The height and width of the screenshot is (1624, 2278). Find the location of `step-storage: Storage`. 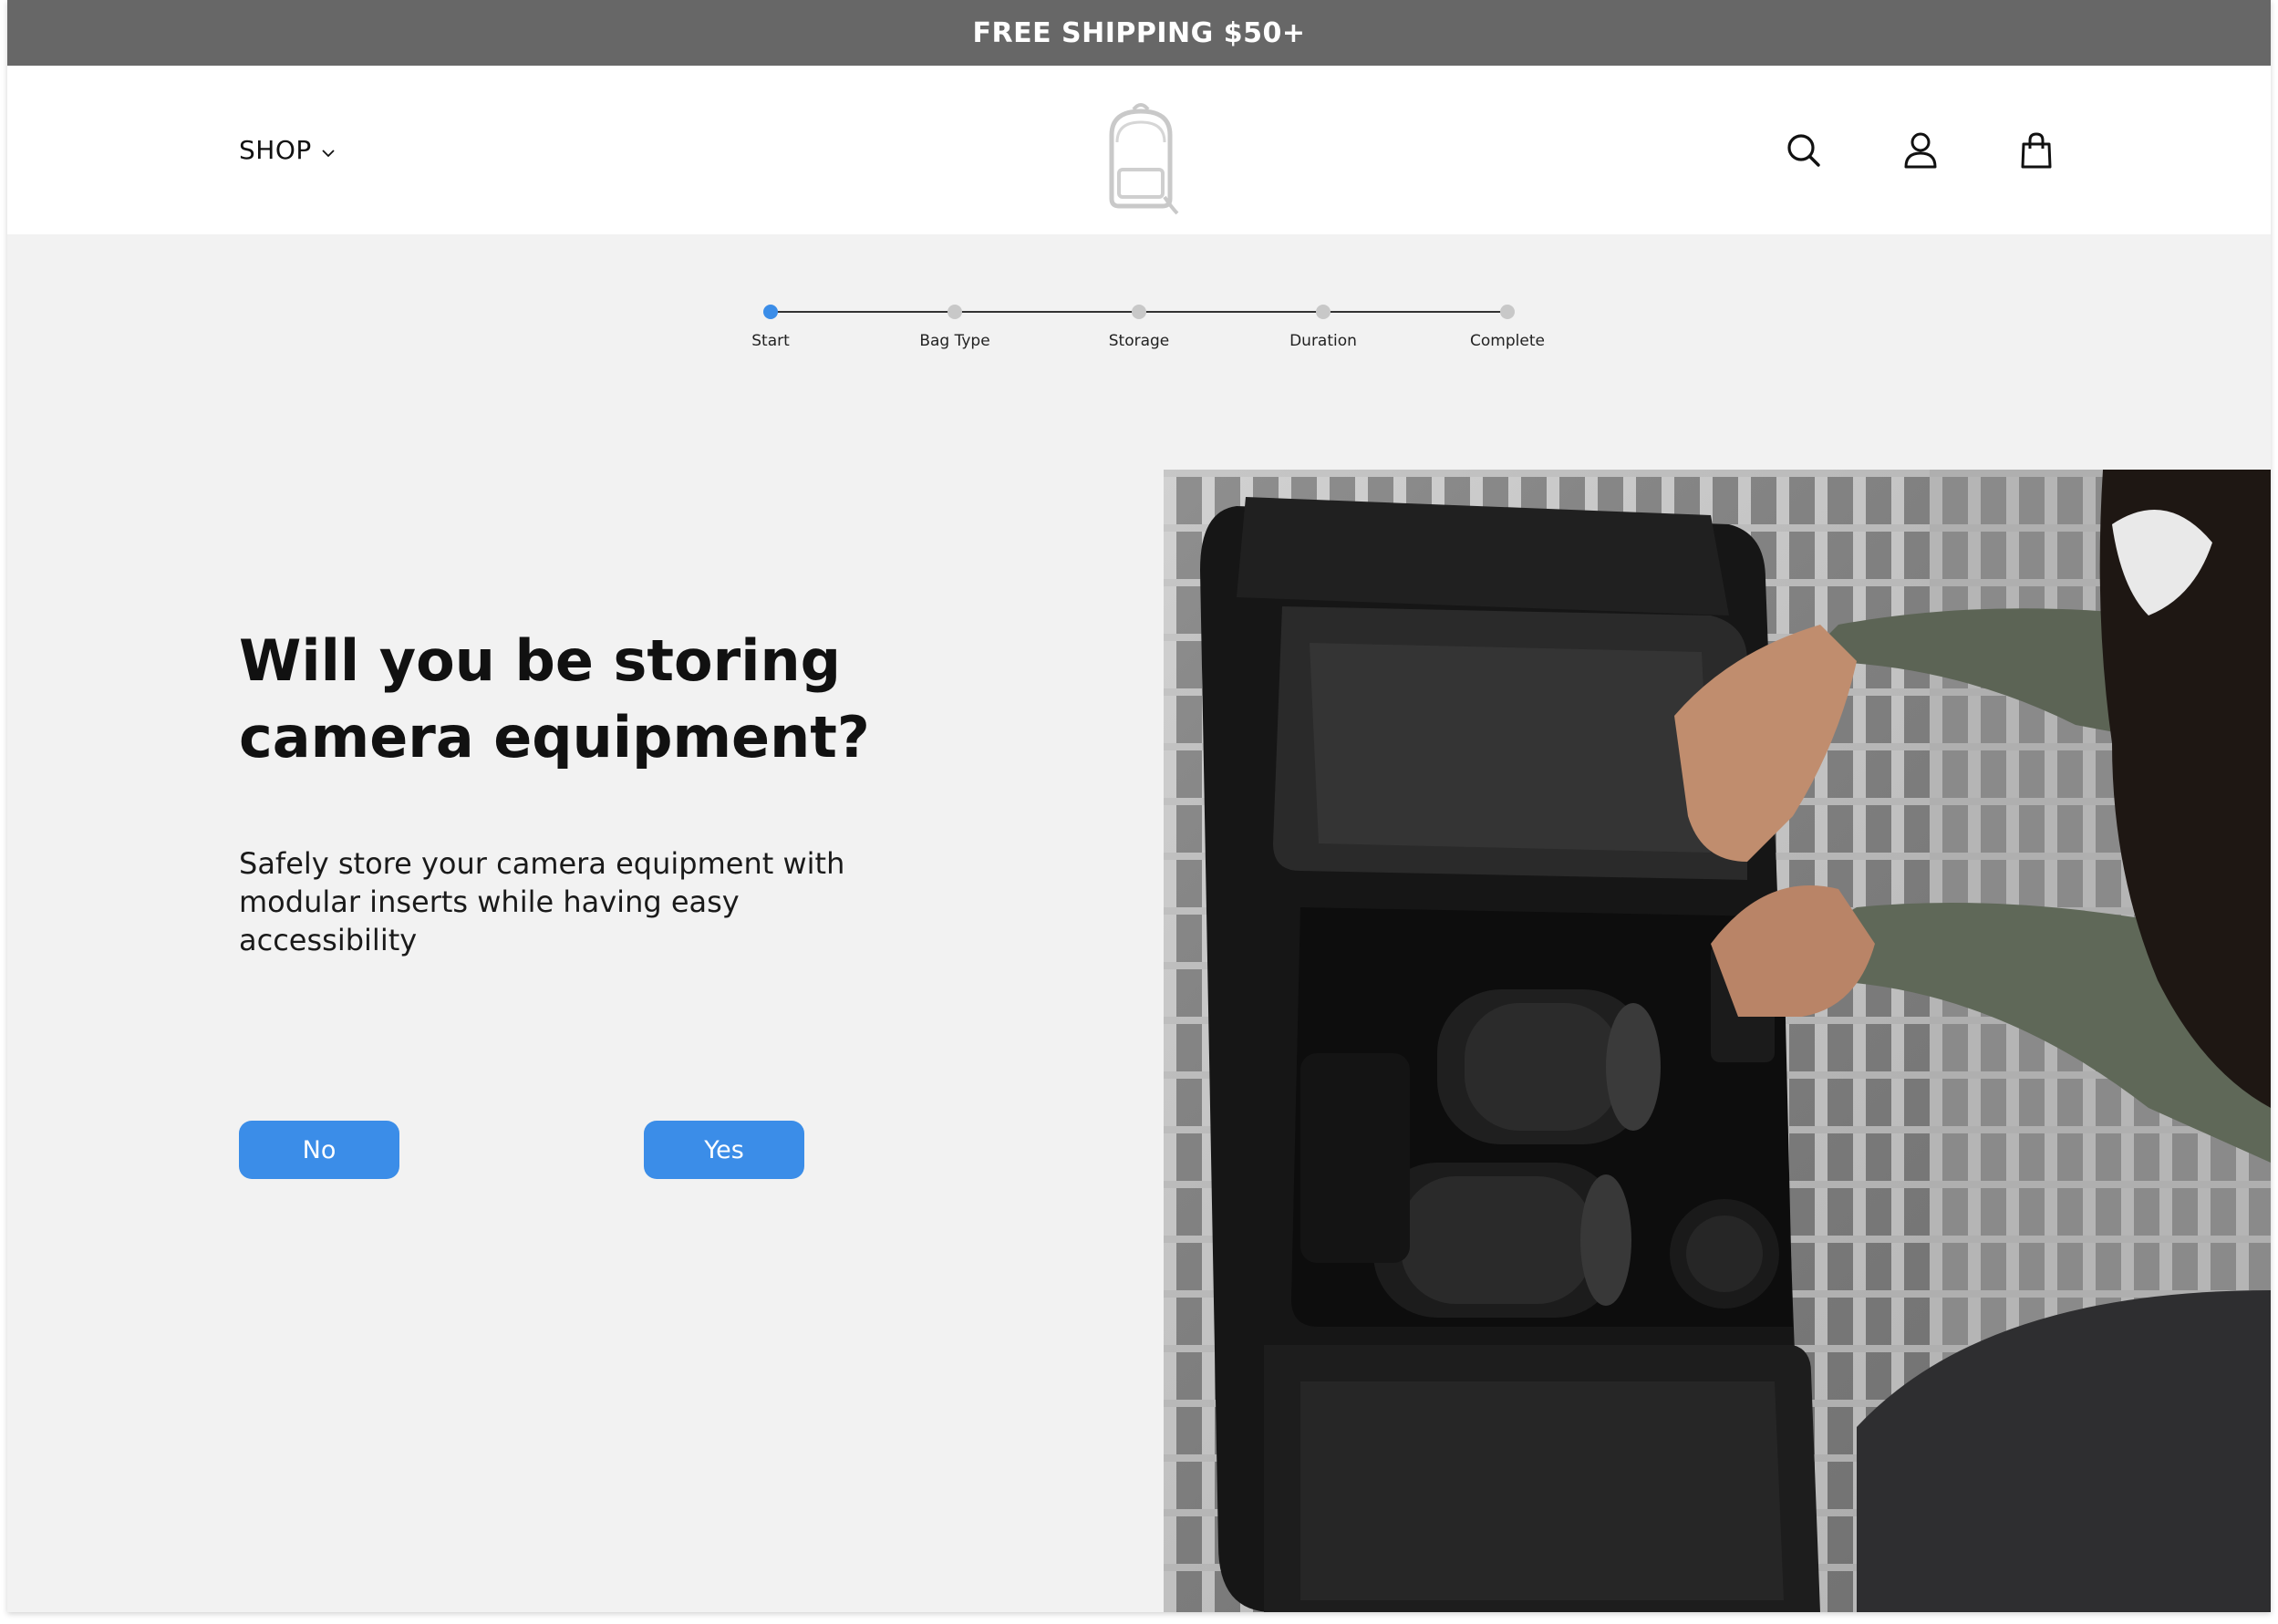

step-storage: Storage is located at coordinates (1139, 326).